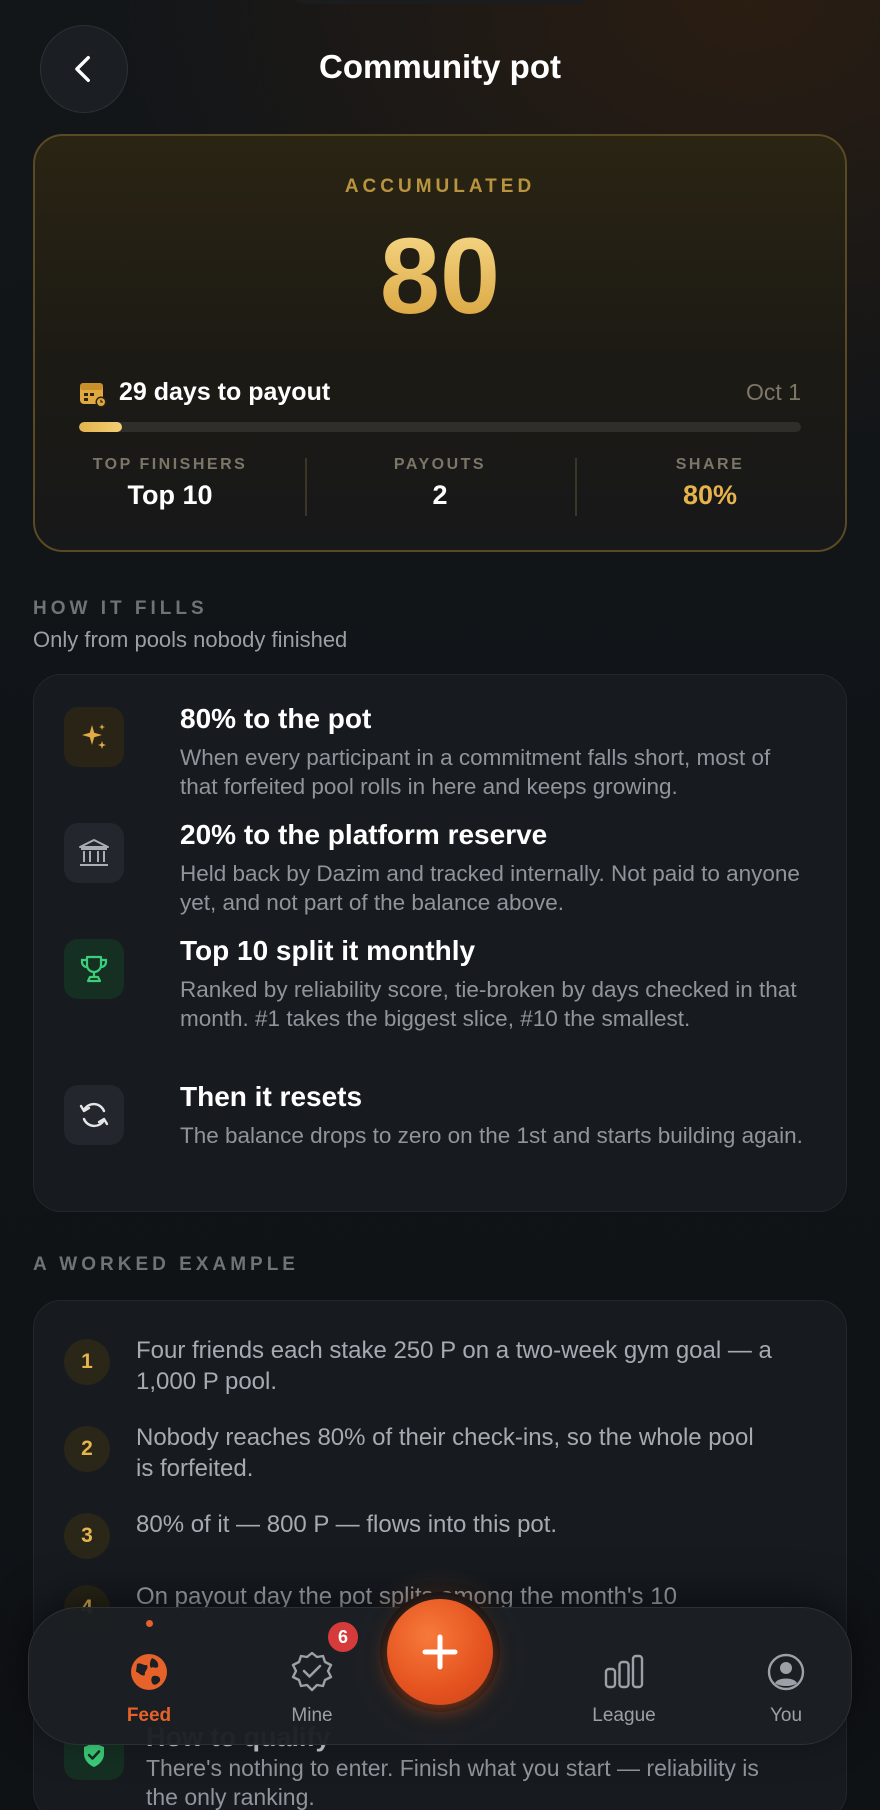 Image resolution: width=880 pixels, height=1810 pixels. What do you see at coordinates (312, 1671) in the screenshot?
I see `verified-badge-icon` at bounding box center [312, 1671].